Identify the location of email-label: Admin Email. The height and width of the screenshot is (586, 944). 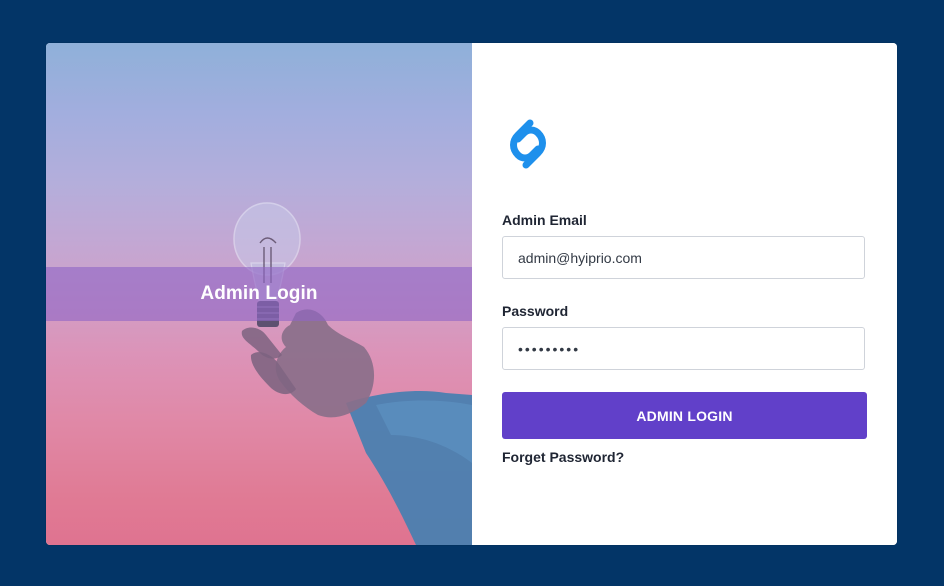
(544, 220).